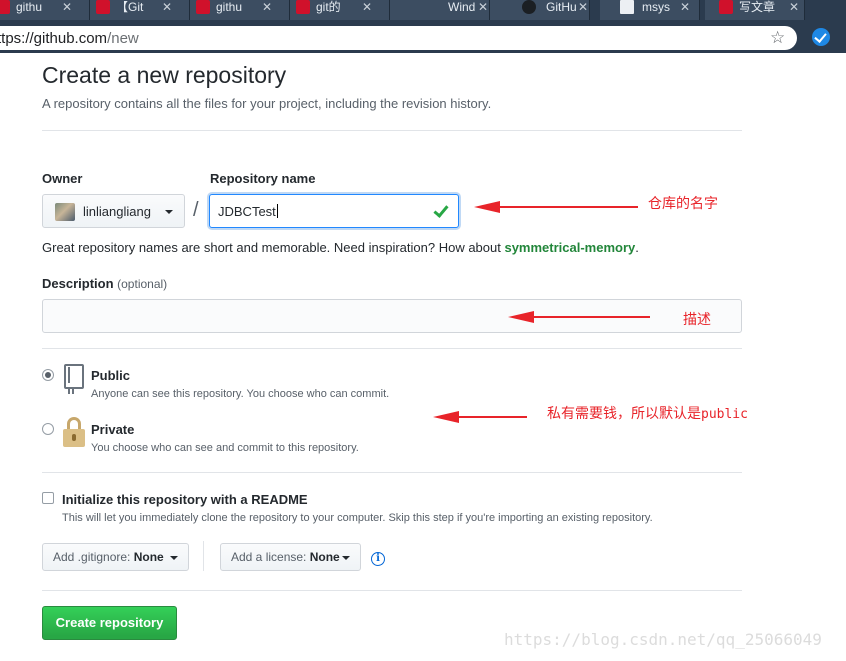  Describe the element at coordinates (247, 211) in the screenshot. I see `repo-name-value: JDBCTest` at that location.